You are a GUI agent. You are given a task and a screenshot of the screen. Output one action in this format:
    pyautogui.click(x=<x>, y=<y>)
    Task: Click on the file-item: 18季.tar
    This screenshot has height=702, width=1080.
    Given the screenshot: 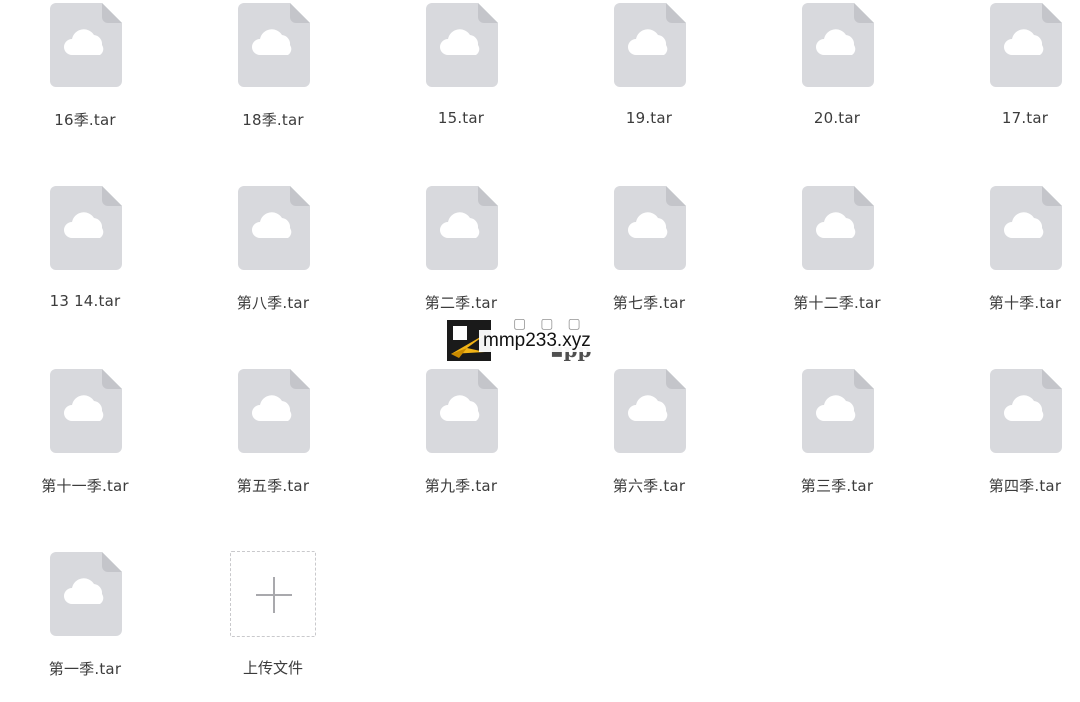 What is the action you would take?
    pyautogui.click(x=273, y=78)
    